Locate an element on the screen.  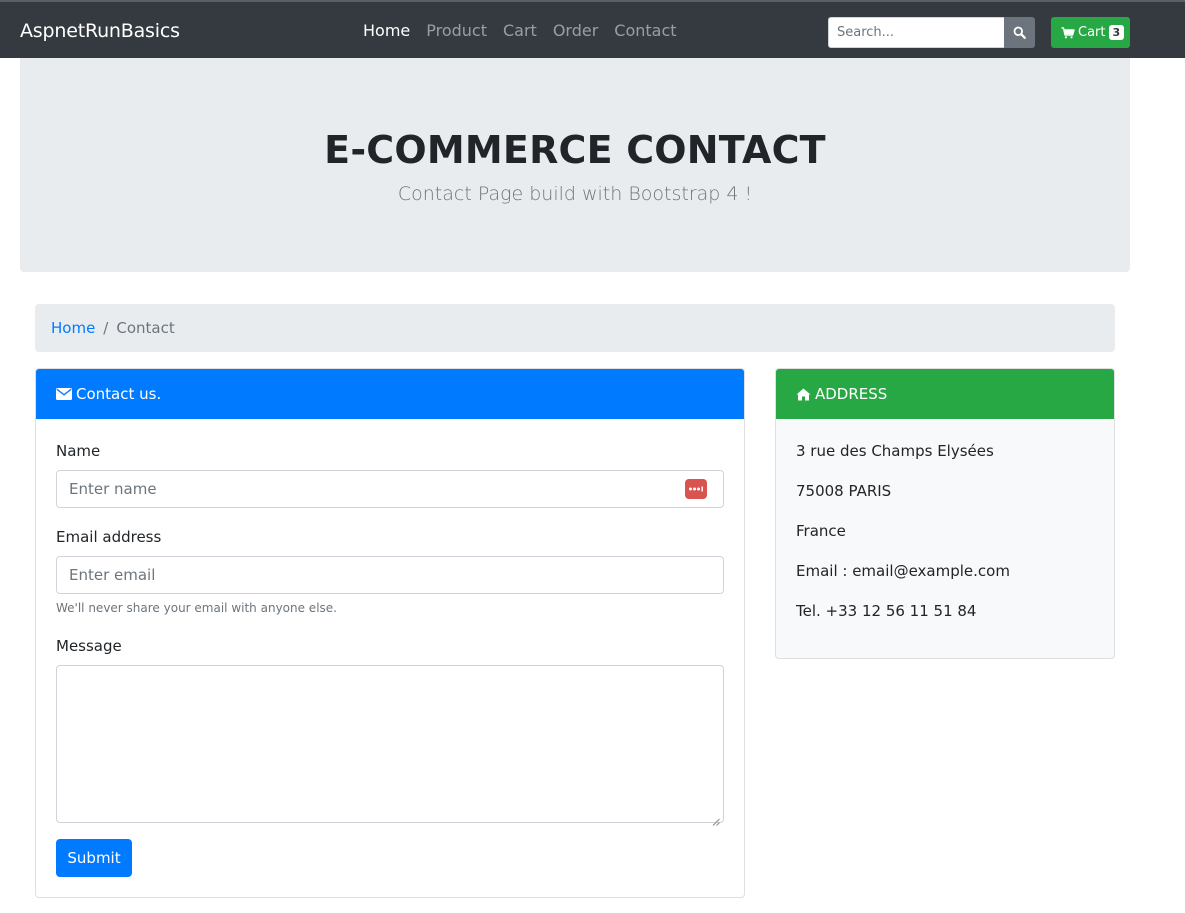
cart-count-badge: 3 is located at coordinates (1116, 32).